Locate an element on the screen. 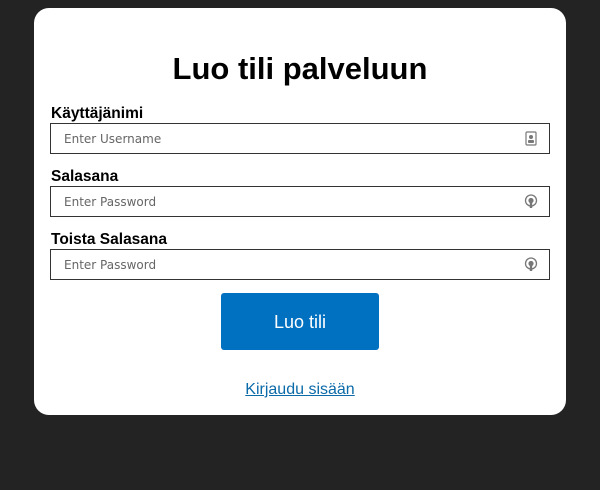 The image size is (600, 490). username-field is located at coordinates (300, 138).